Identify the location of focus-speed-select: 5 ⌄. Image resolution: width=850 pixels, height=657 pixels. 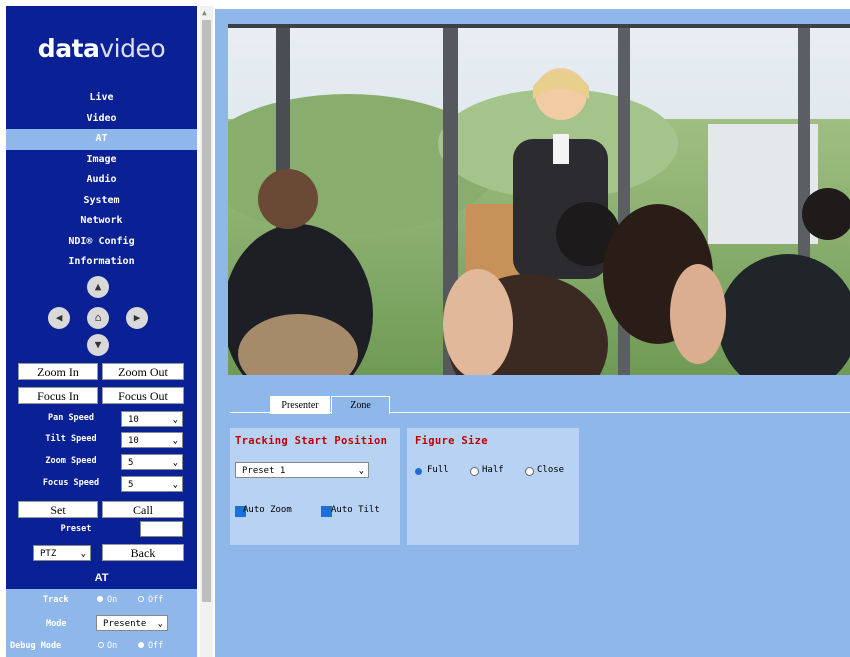
(152, 484).